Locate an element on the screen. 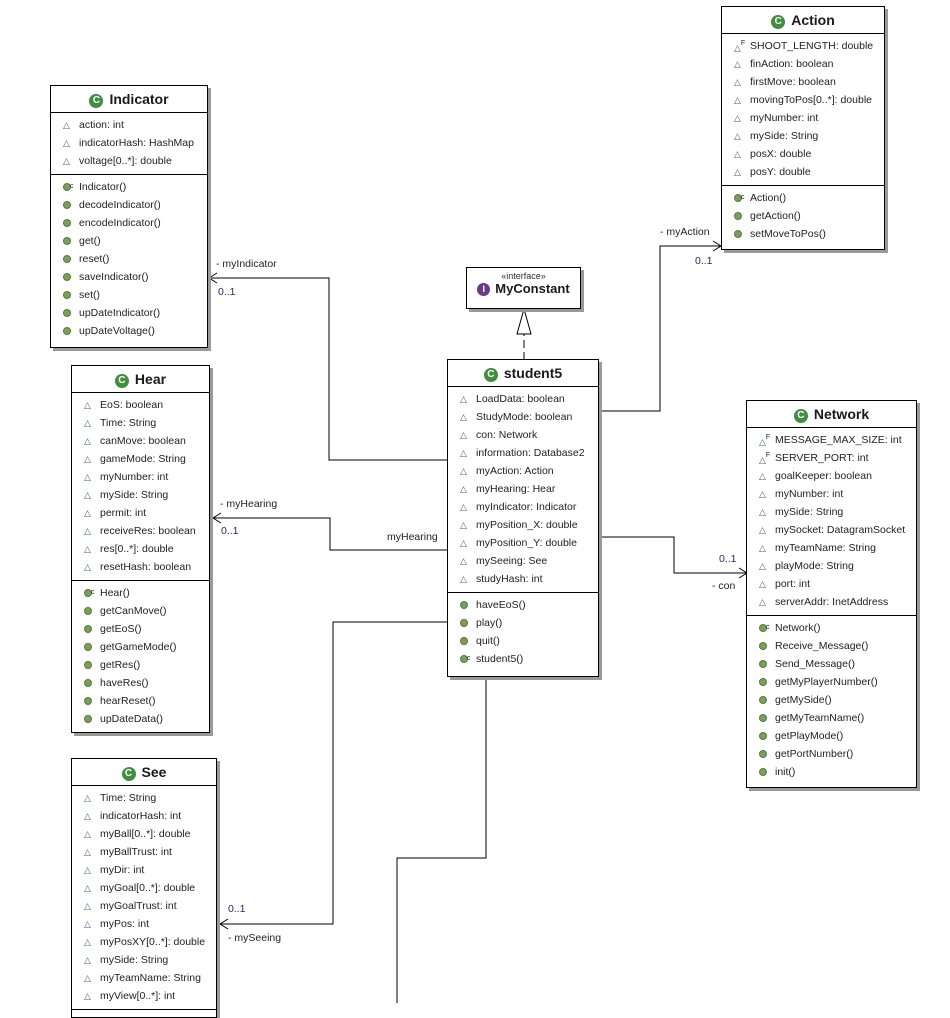  operation-row: init() is located at coordinates (831, 772).